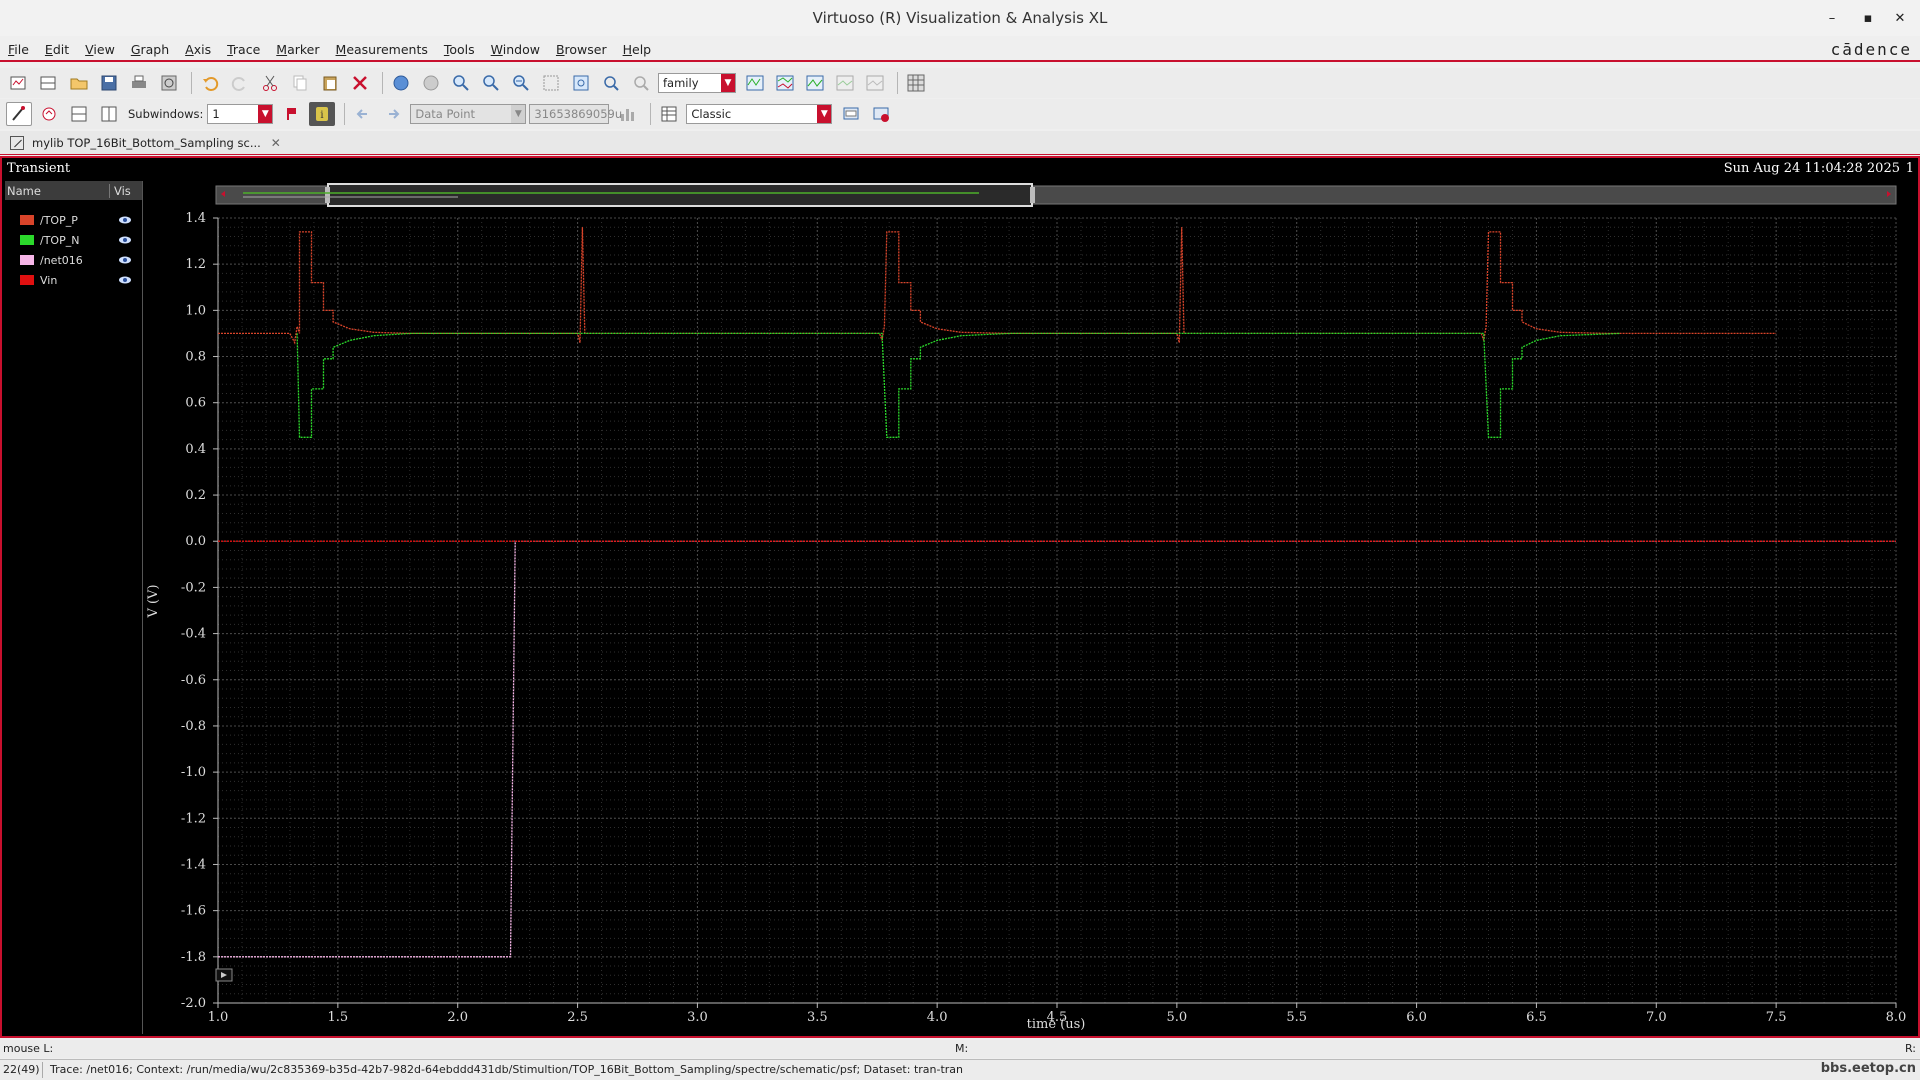  What do you see at coordinates (73, 240) in the screenshot?
I see `legend-item: /TOP_N` at bounding box center [73, 240].